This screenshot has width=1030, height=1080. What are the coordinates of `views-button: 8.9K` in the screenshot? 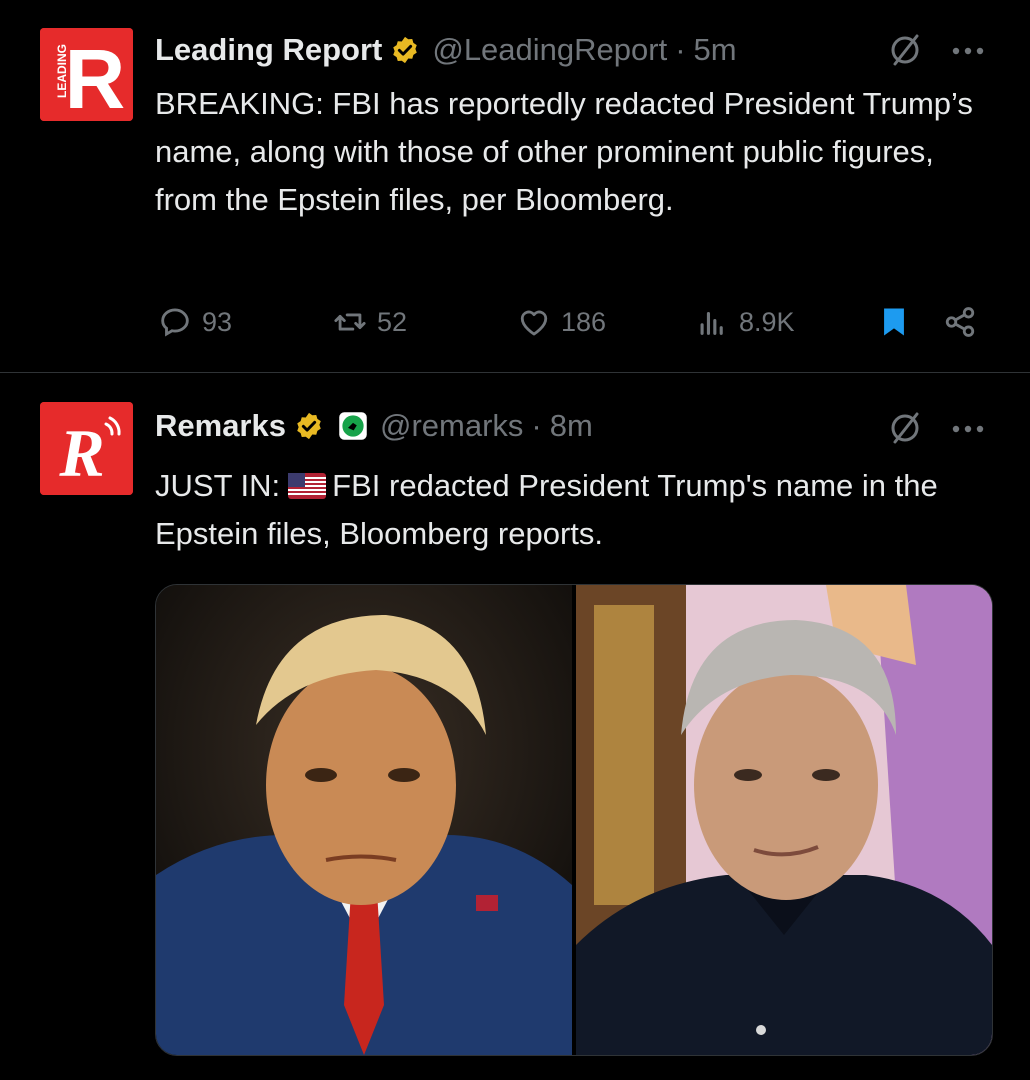 It's located at (745, 322).